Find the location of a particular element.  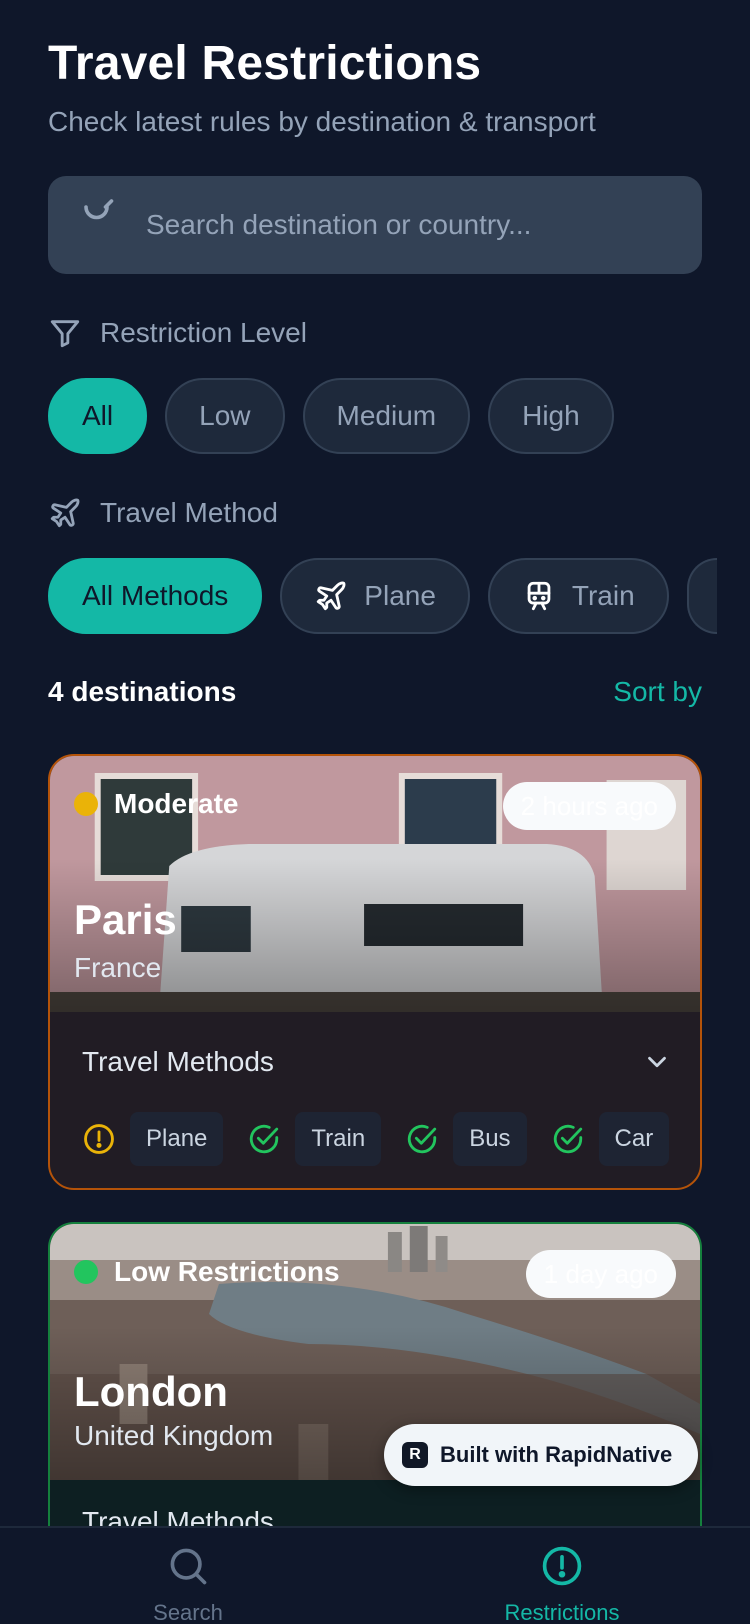

chip-level-medium: Medium is located at coordinates (386, 416).